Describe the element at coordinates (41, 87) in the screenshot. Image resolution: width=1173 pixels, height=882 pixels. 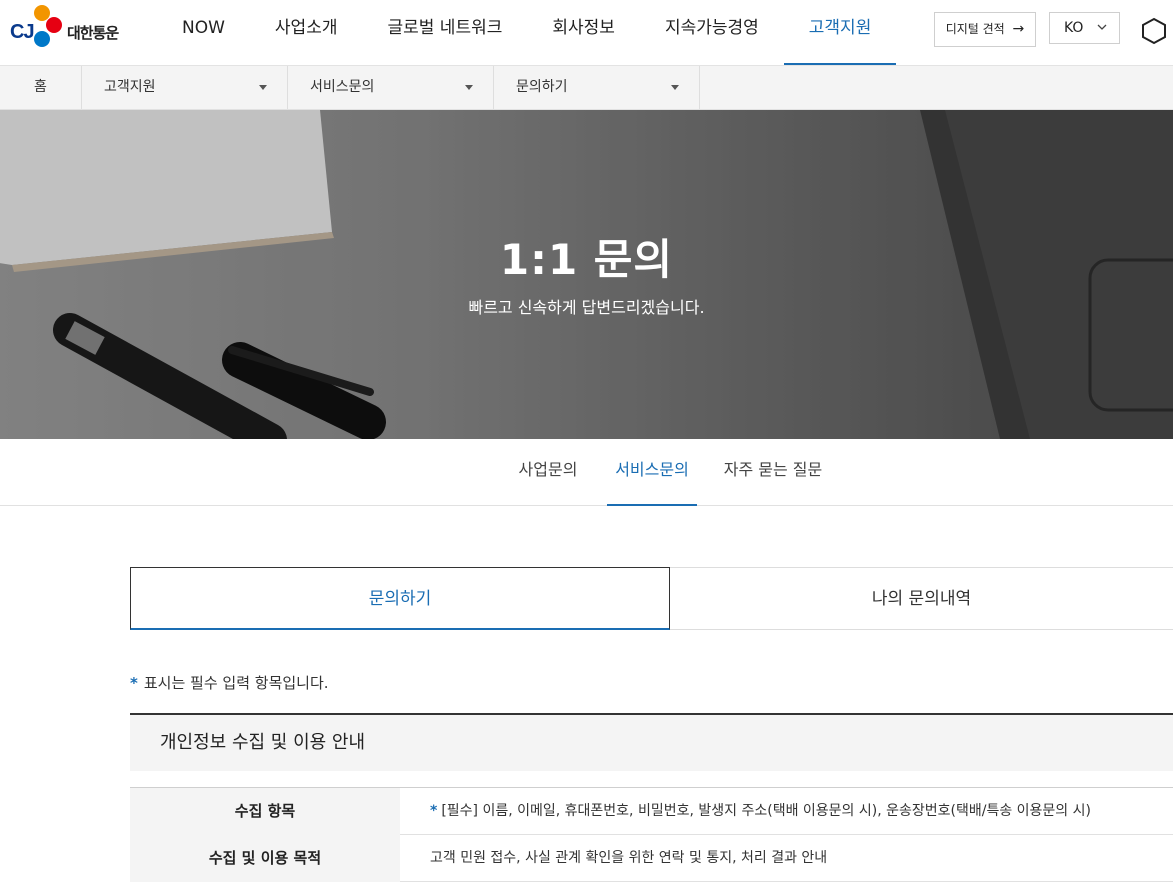
I see `breadcrumb-home: 홈` at that location.